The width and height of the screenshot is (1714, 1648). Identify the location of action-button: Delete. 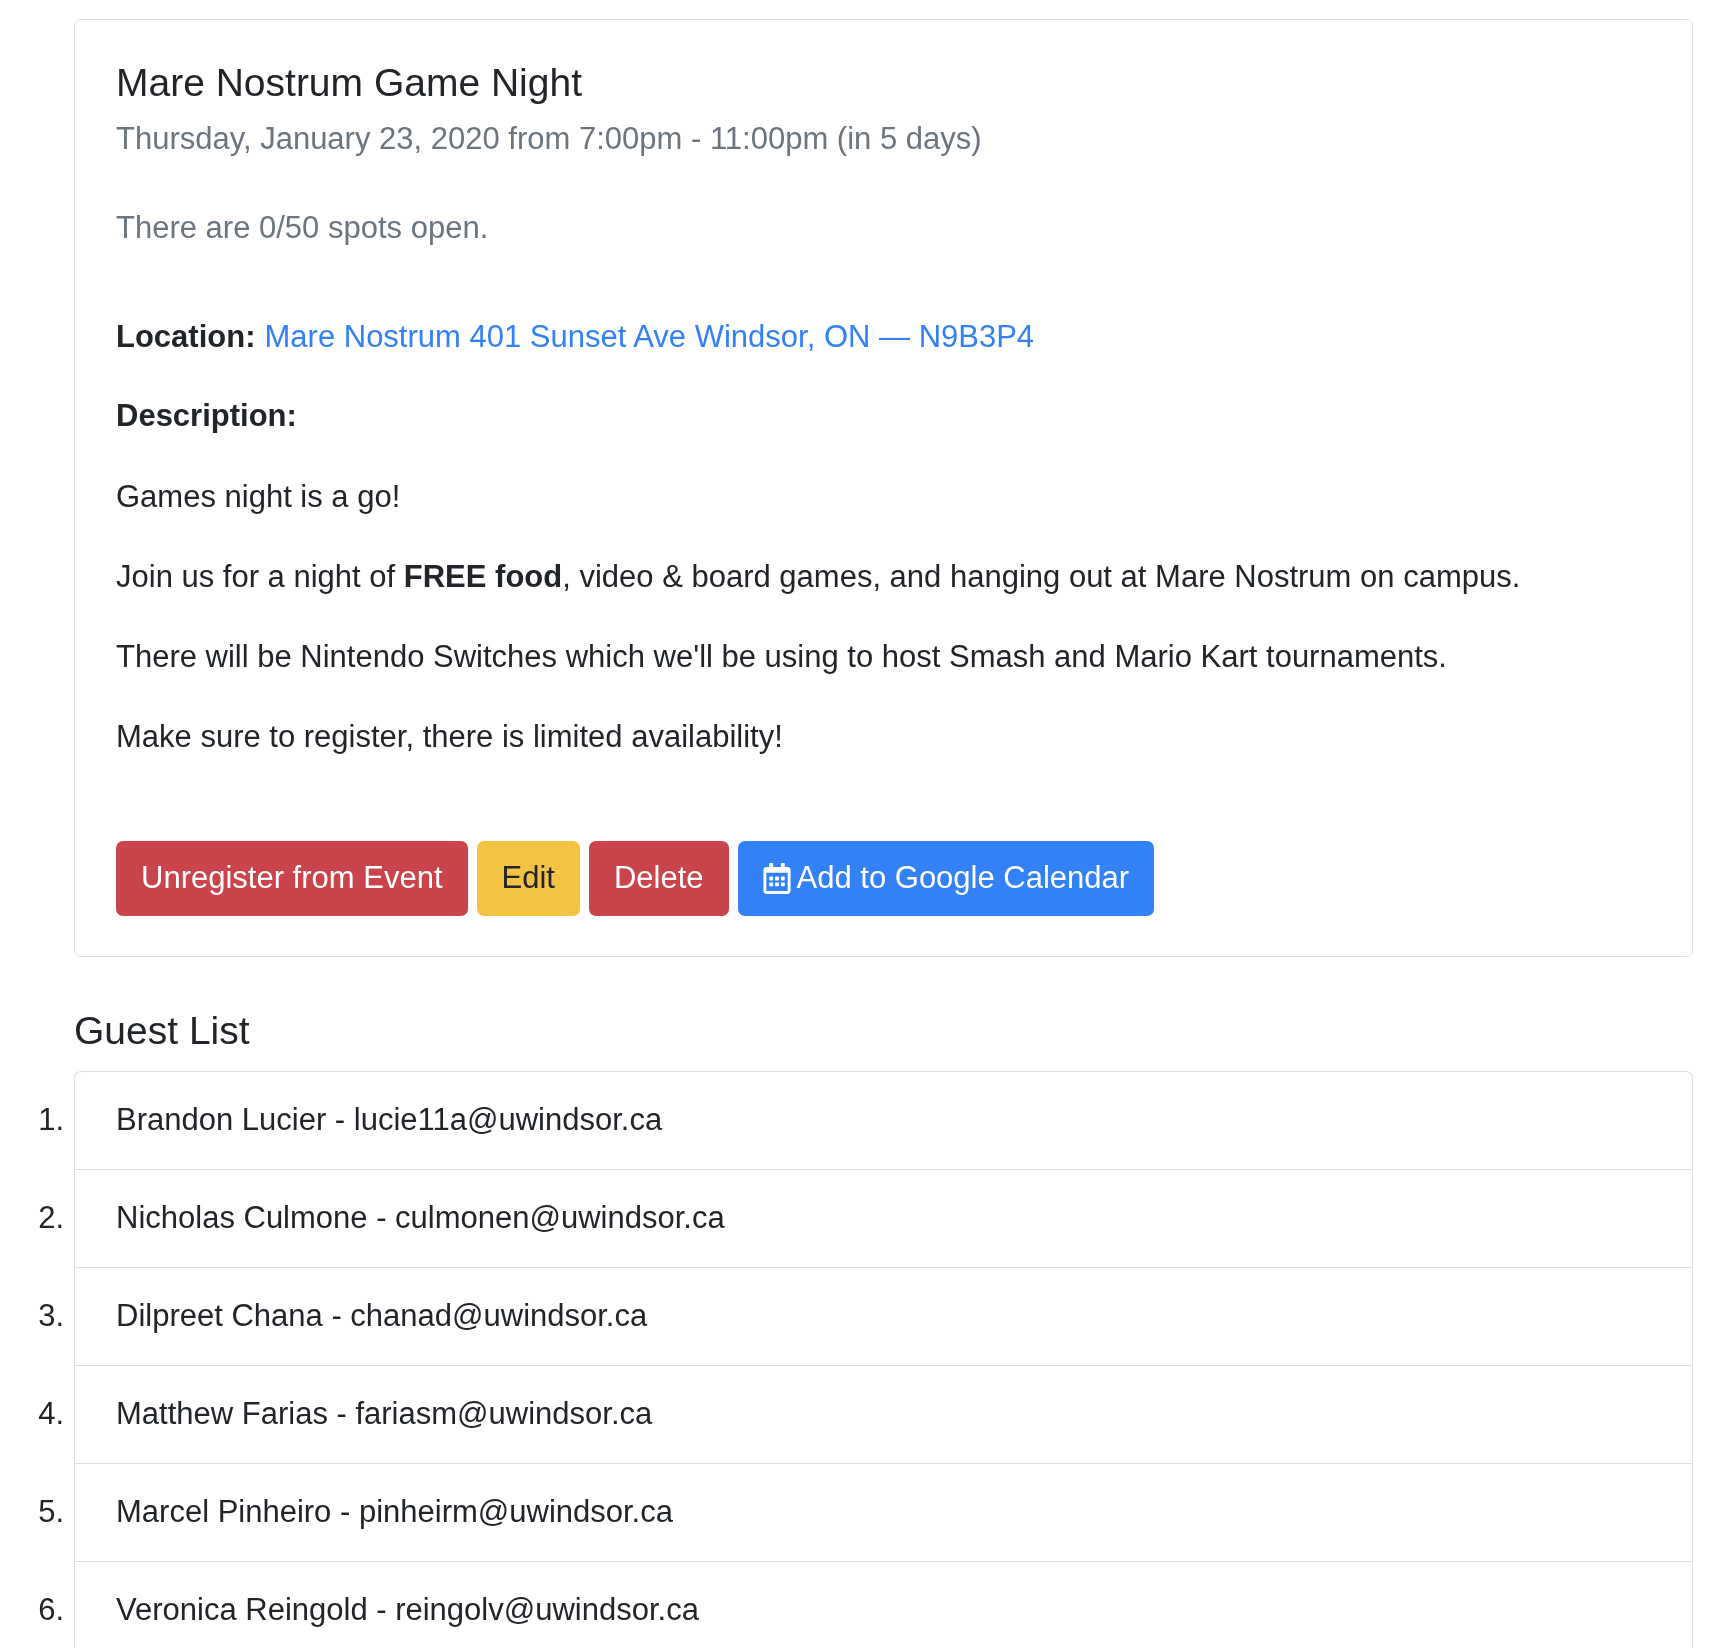
(658, 878).